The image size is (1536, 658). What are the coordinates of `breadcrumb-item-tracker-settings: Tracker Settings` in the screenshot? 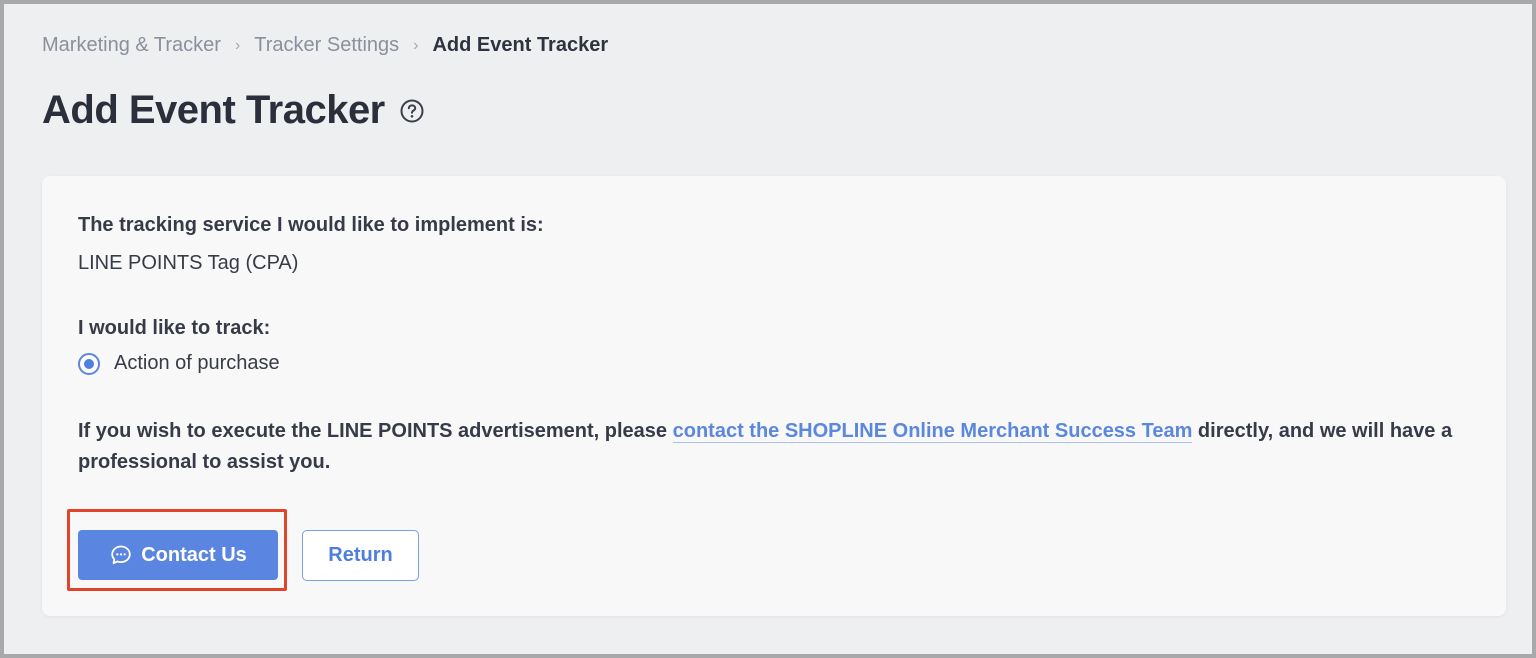 It's located at (326, 45).